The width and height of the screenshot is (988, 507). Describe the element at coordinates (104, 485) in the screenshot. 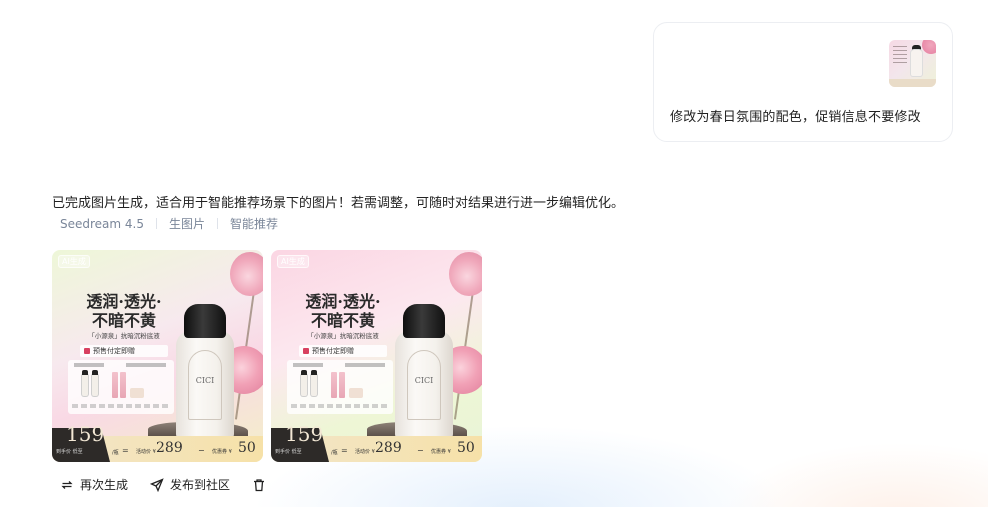

I see `regenerate-label: 再次生成` at that location.